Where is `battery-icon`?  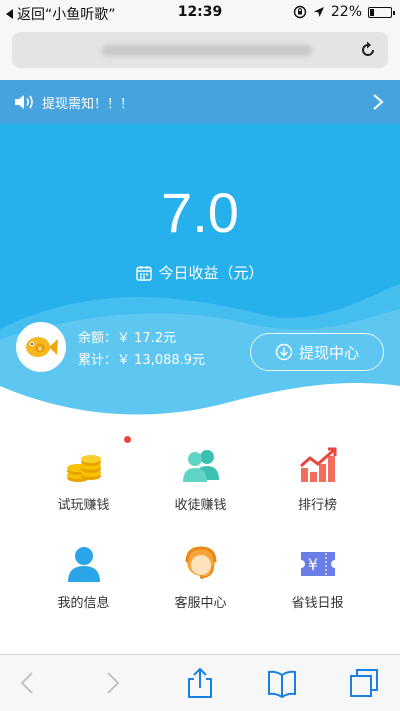 battery-icon is located at coordinates (381, 12).